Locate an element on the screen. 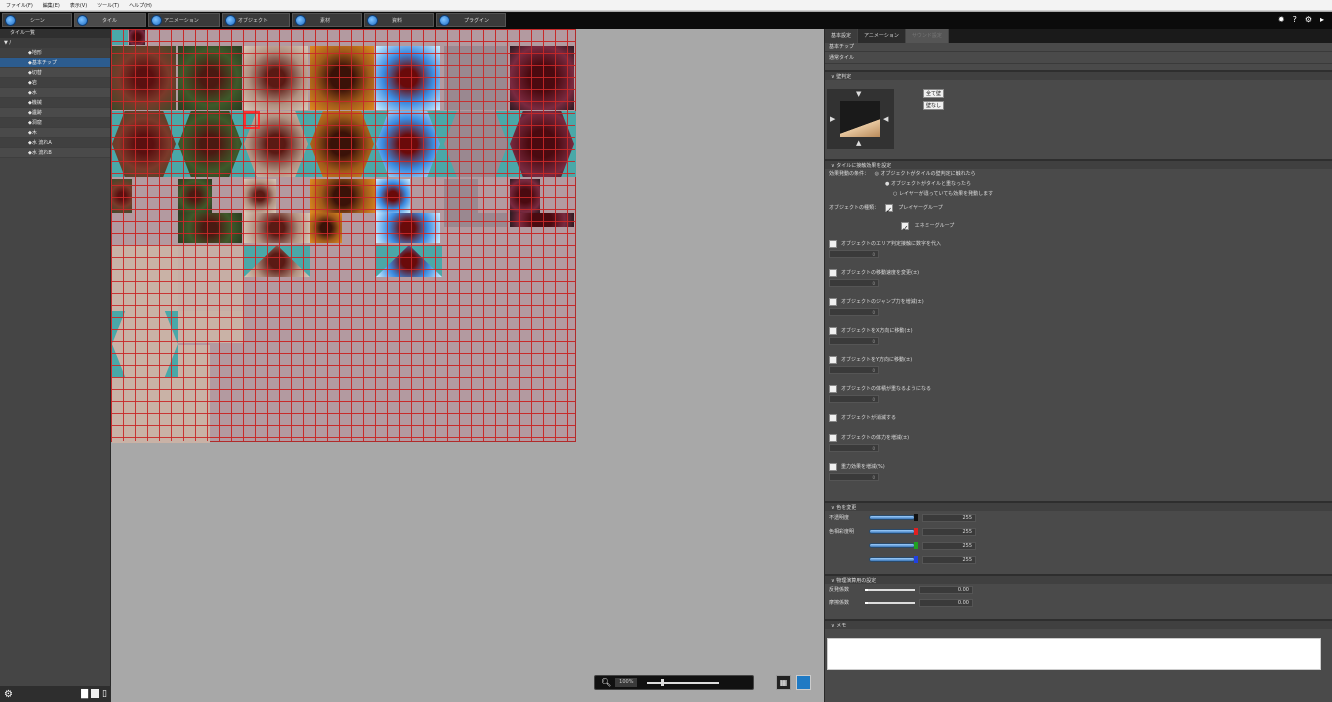  section-effect: ∨ タイルに接触効果を設定 is located at coordinates (1078, 164).